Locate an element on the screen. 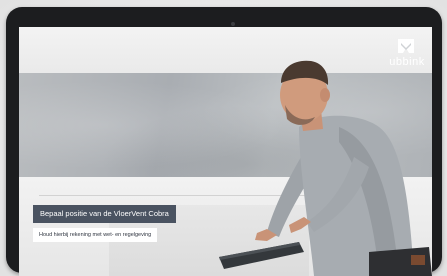 This screenshot has width=447, height=276. brand-logo-text: ubbink is located at coordinates (407, 62).